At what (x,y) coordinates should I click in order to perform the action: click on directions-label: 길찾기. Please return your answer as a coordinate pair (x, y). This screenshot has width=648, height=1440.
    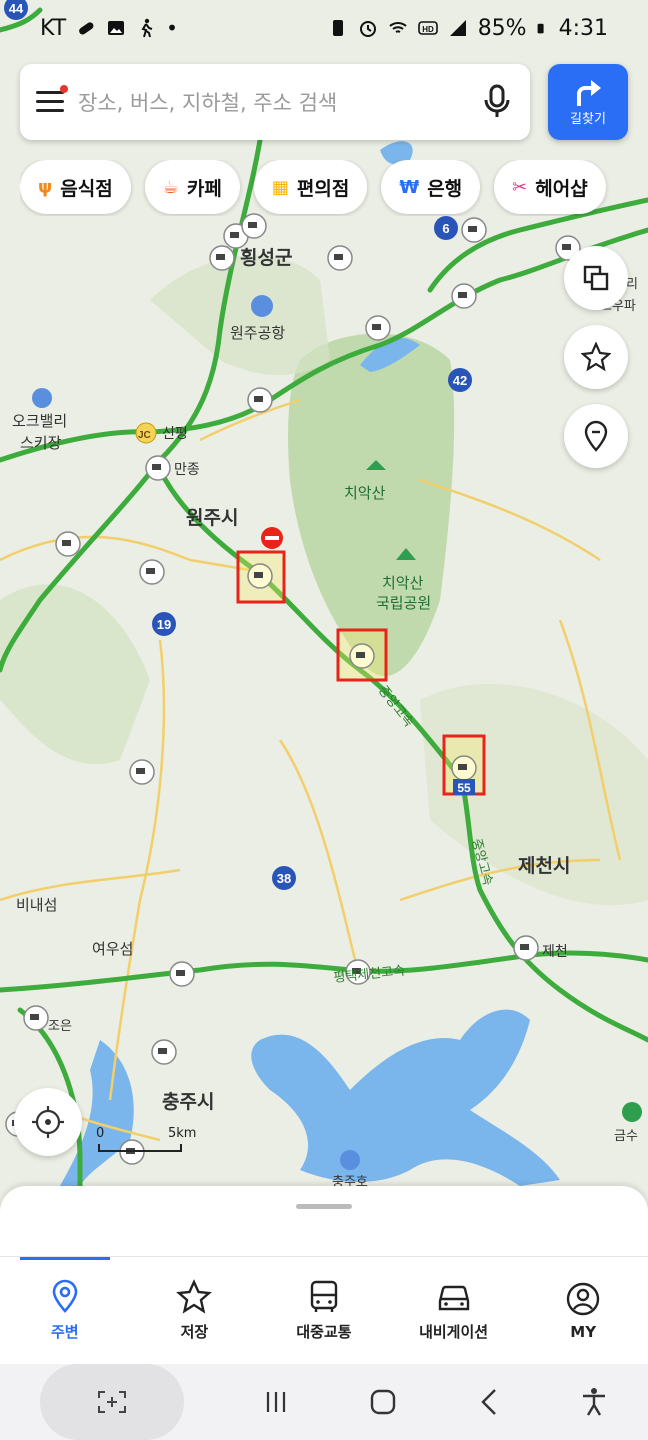
    Looking at the image, I should click on (588, 119).